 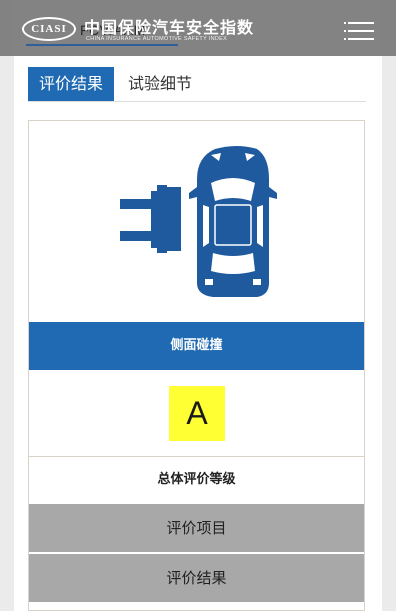 I want to click on evaluation-results-row: 评价结果, so click(x=196, y=578).